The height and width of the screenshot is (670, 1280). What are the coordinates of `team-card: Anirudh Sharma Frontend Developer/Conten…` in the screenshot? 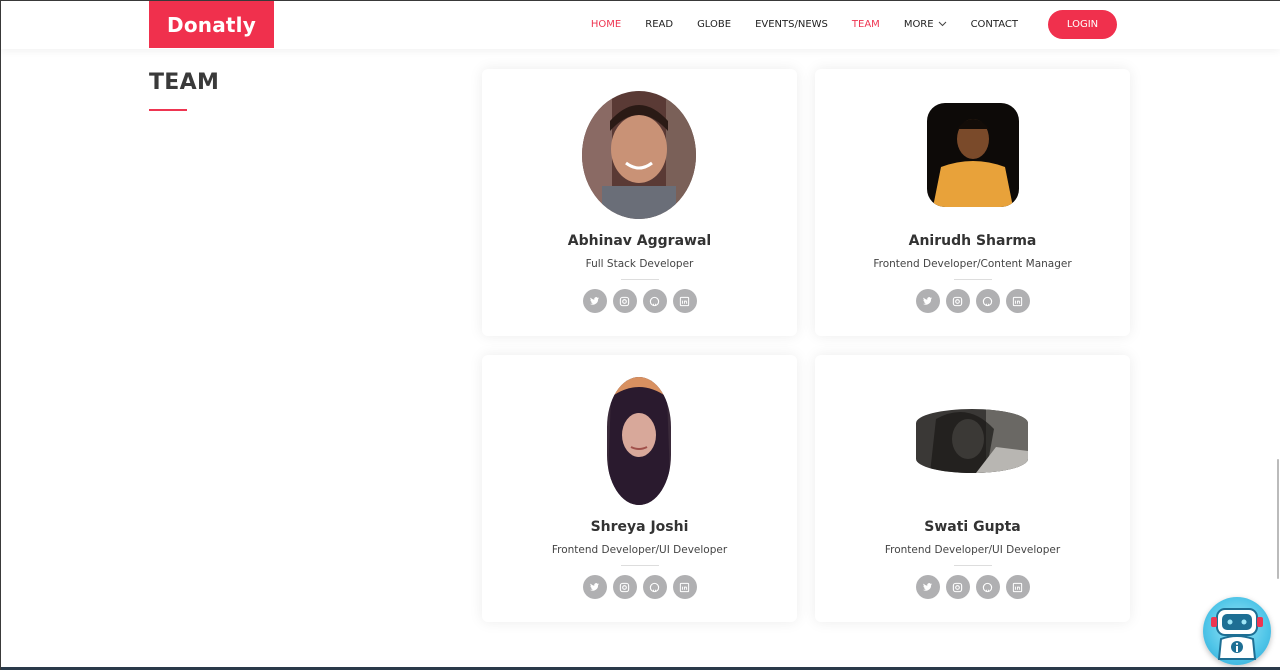 It's located at (972, 202).